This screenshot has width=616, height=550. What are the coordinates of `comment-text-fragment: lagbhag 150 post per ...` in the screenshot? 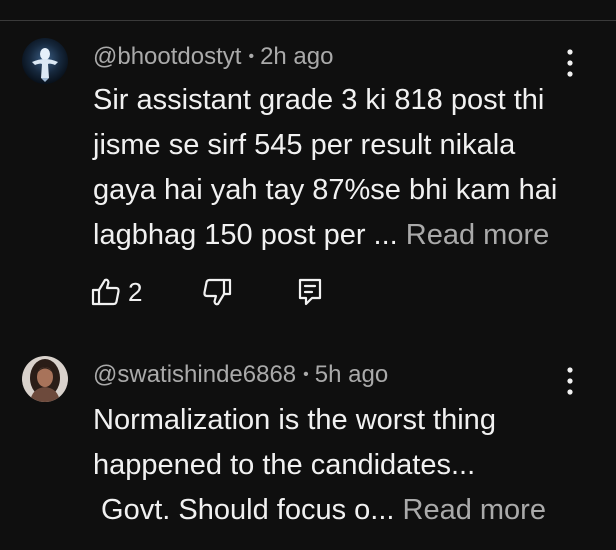 It's located at (249, 235).